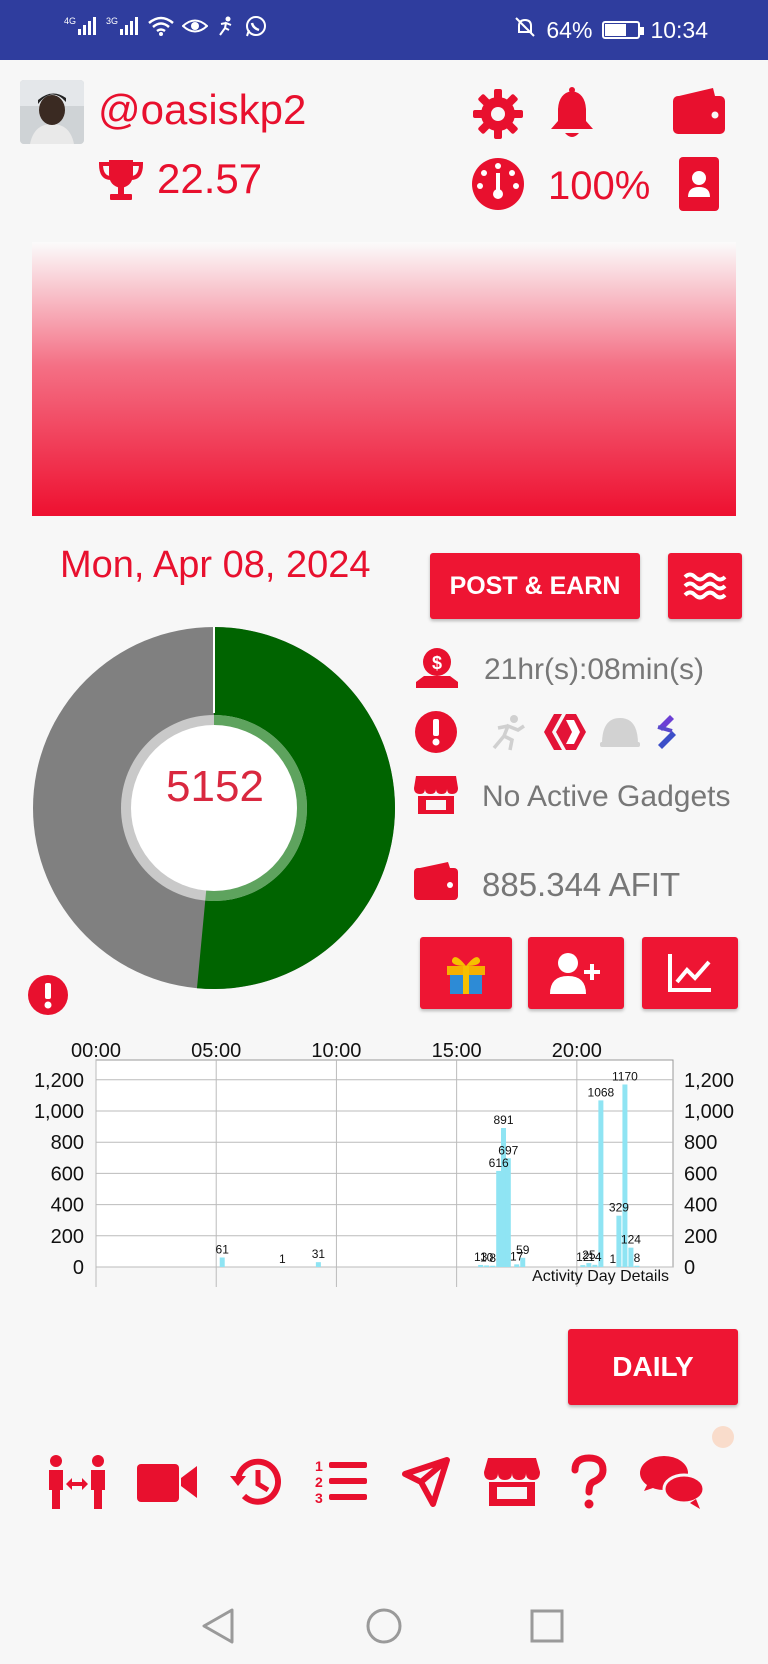 This screenshot has width=768, height=1664. What do you see at coordinates (508, 1150) in the screenshot?
I see `bar-value-label: 697` at bounding box center [508, 1150].